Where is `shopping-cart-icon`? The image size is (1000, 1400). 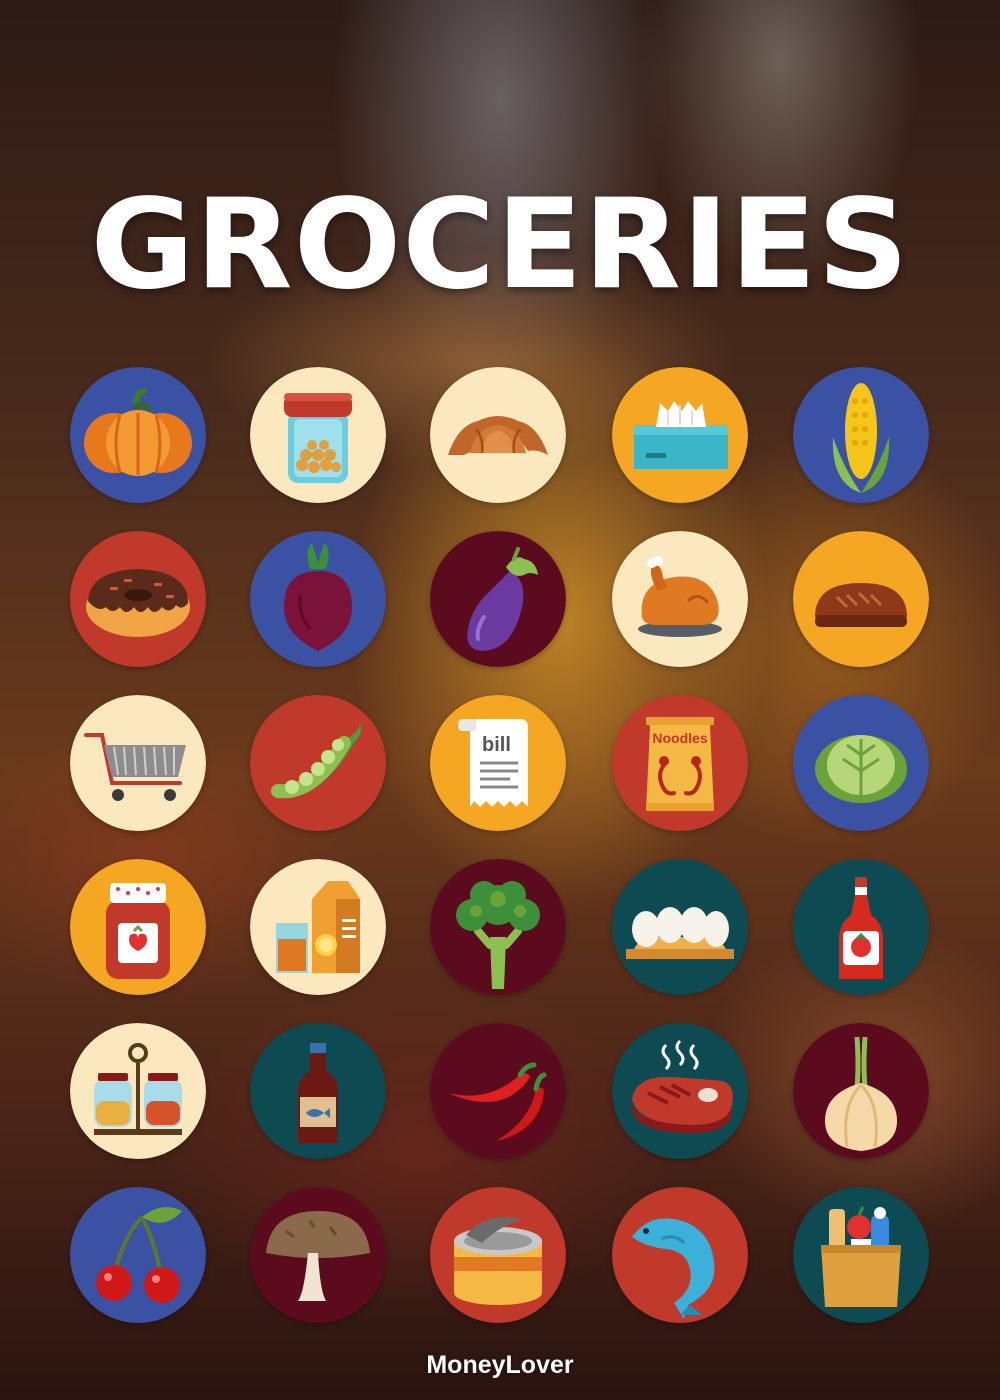 shopping-cart-icon is located at coordinates (138, 763).